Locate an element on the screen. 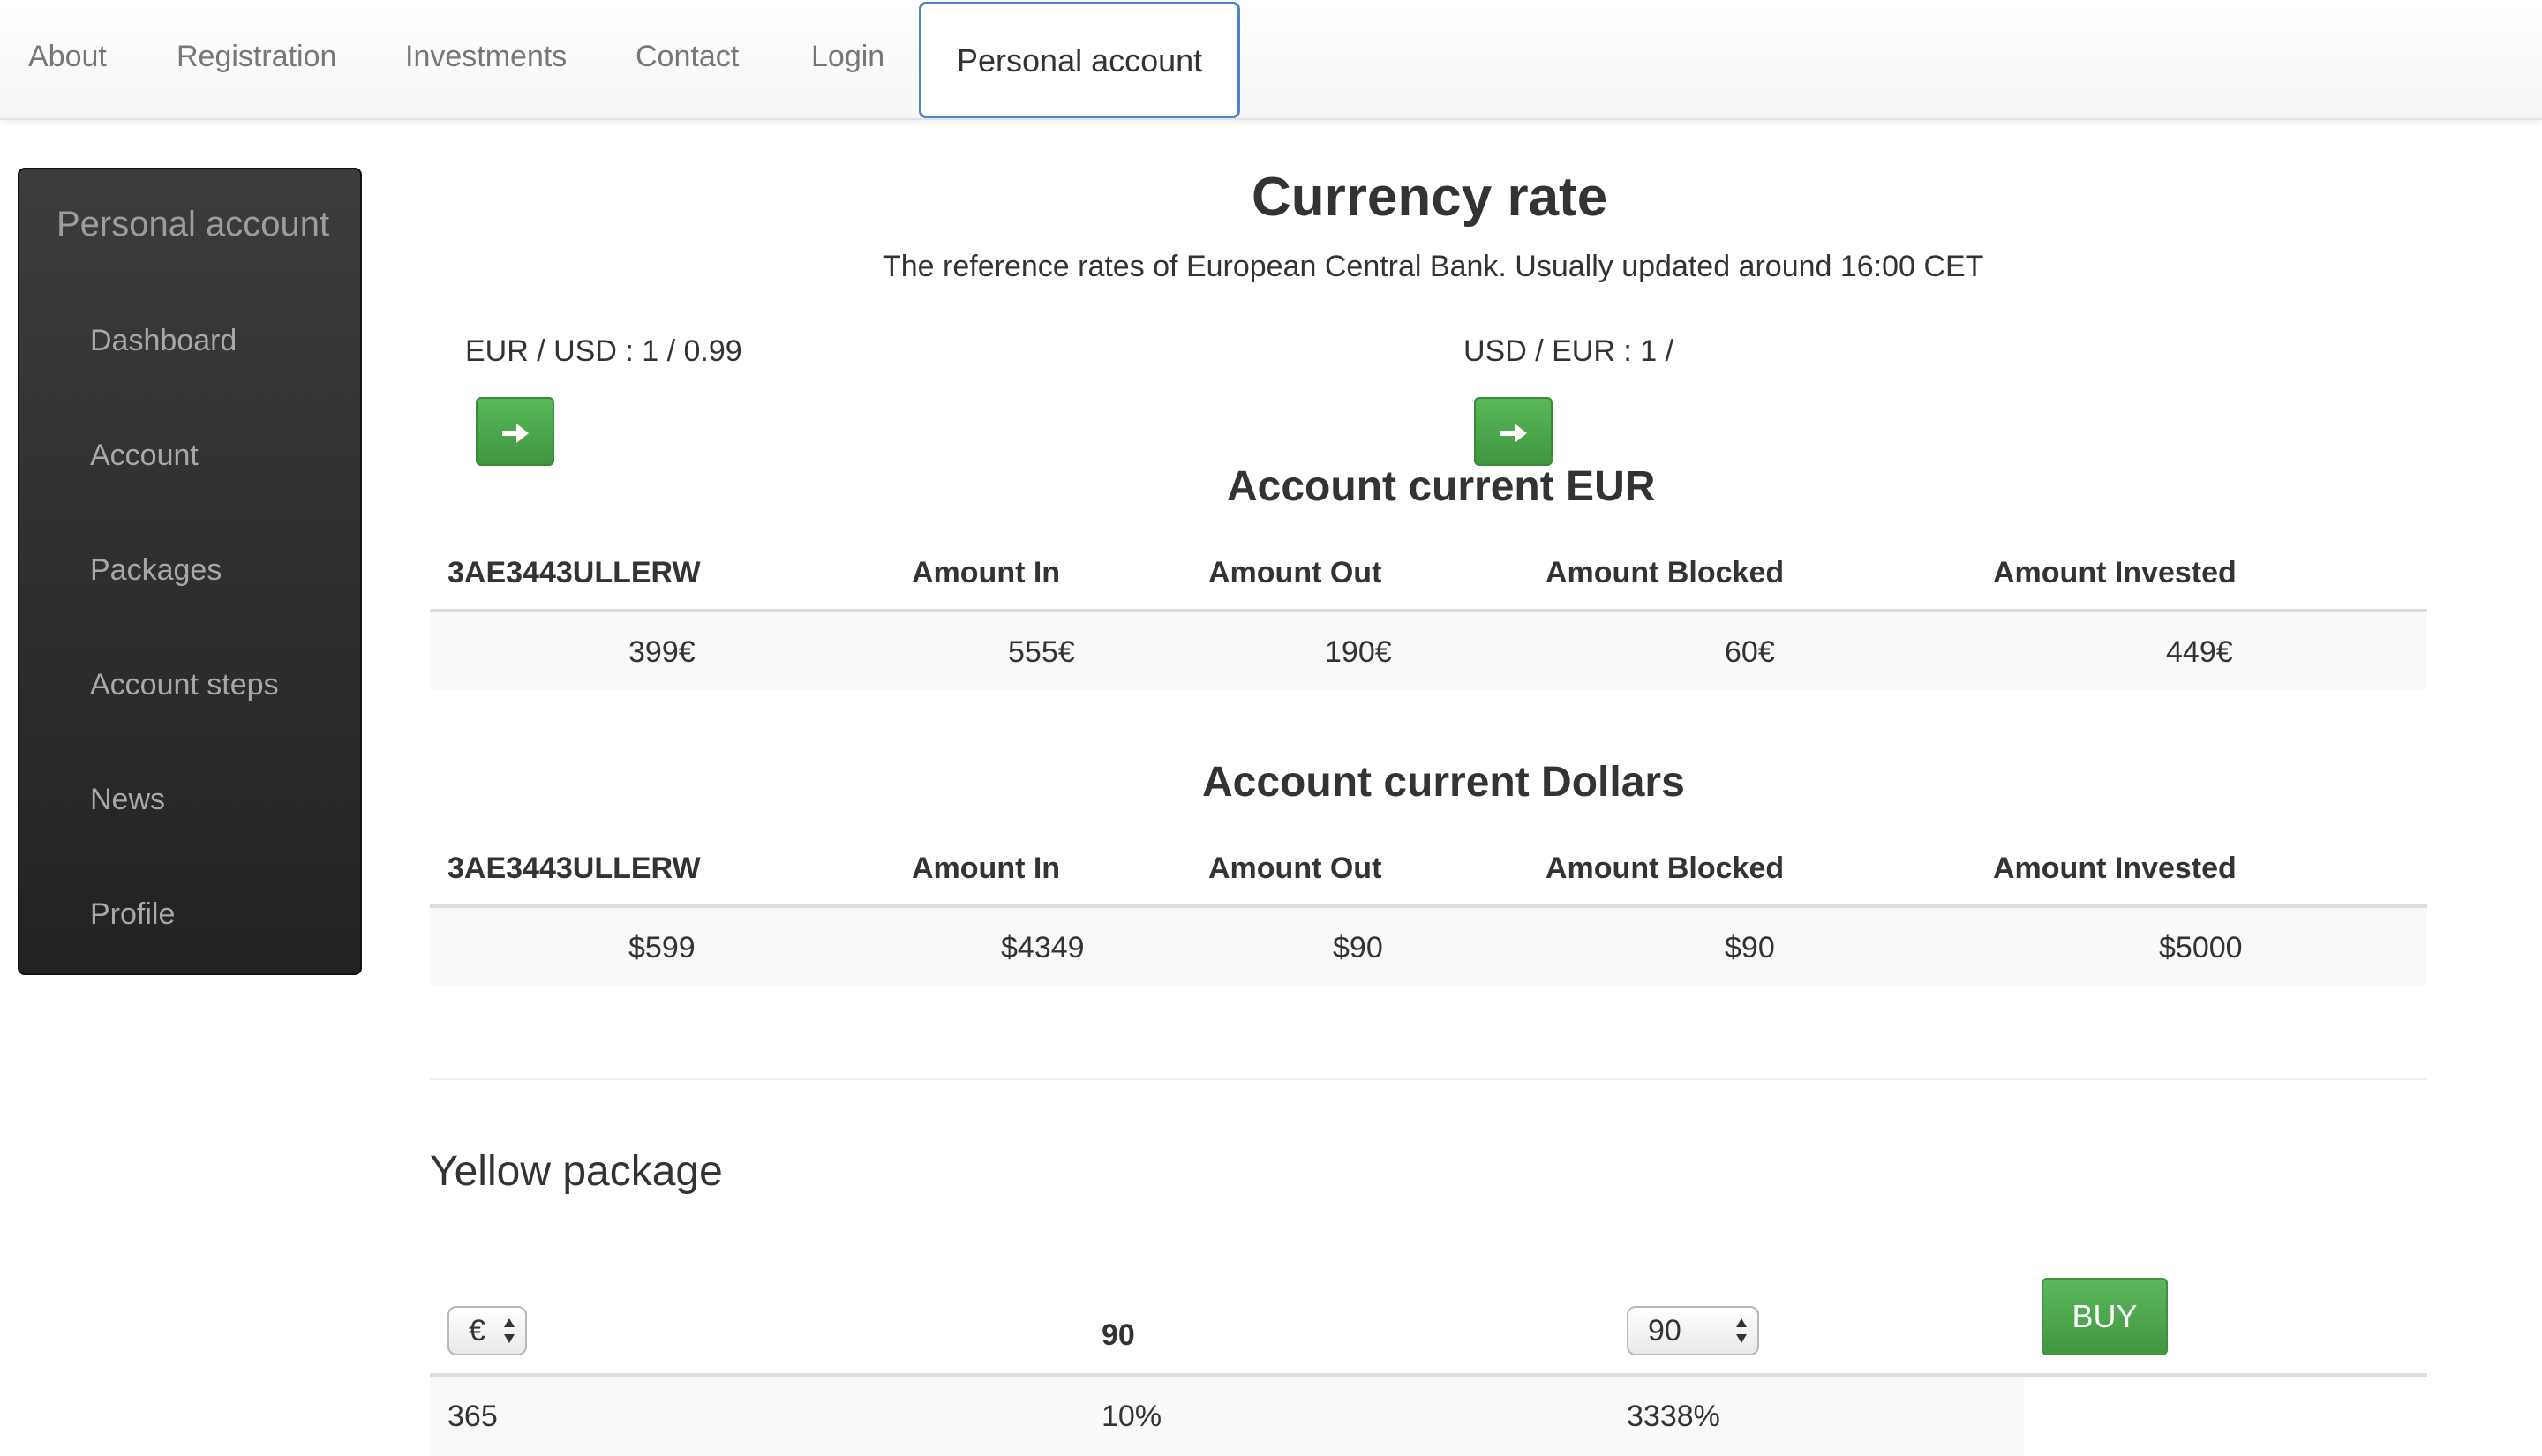  nav-registration: Registration is located at coordinates (256, 56).